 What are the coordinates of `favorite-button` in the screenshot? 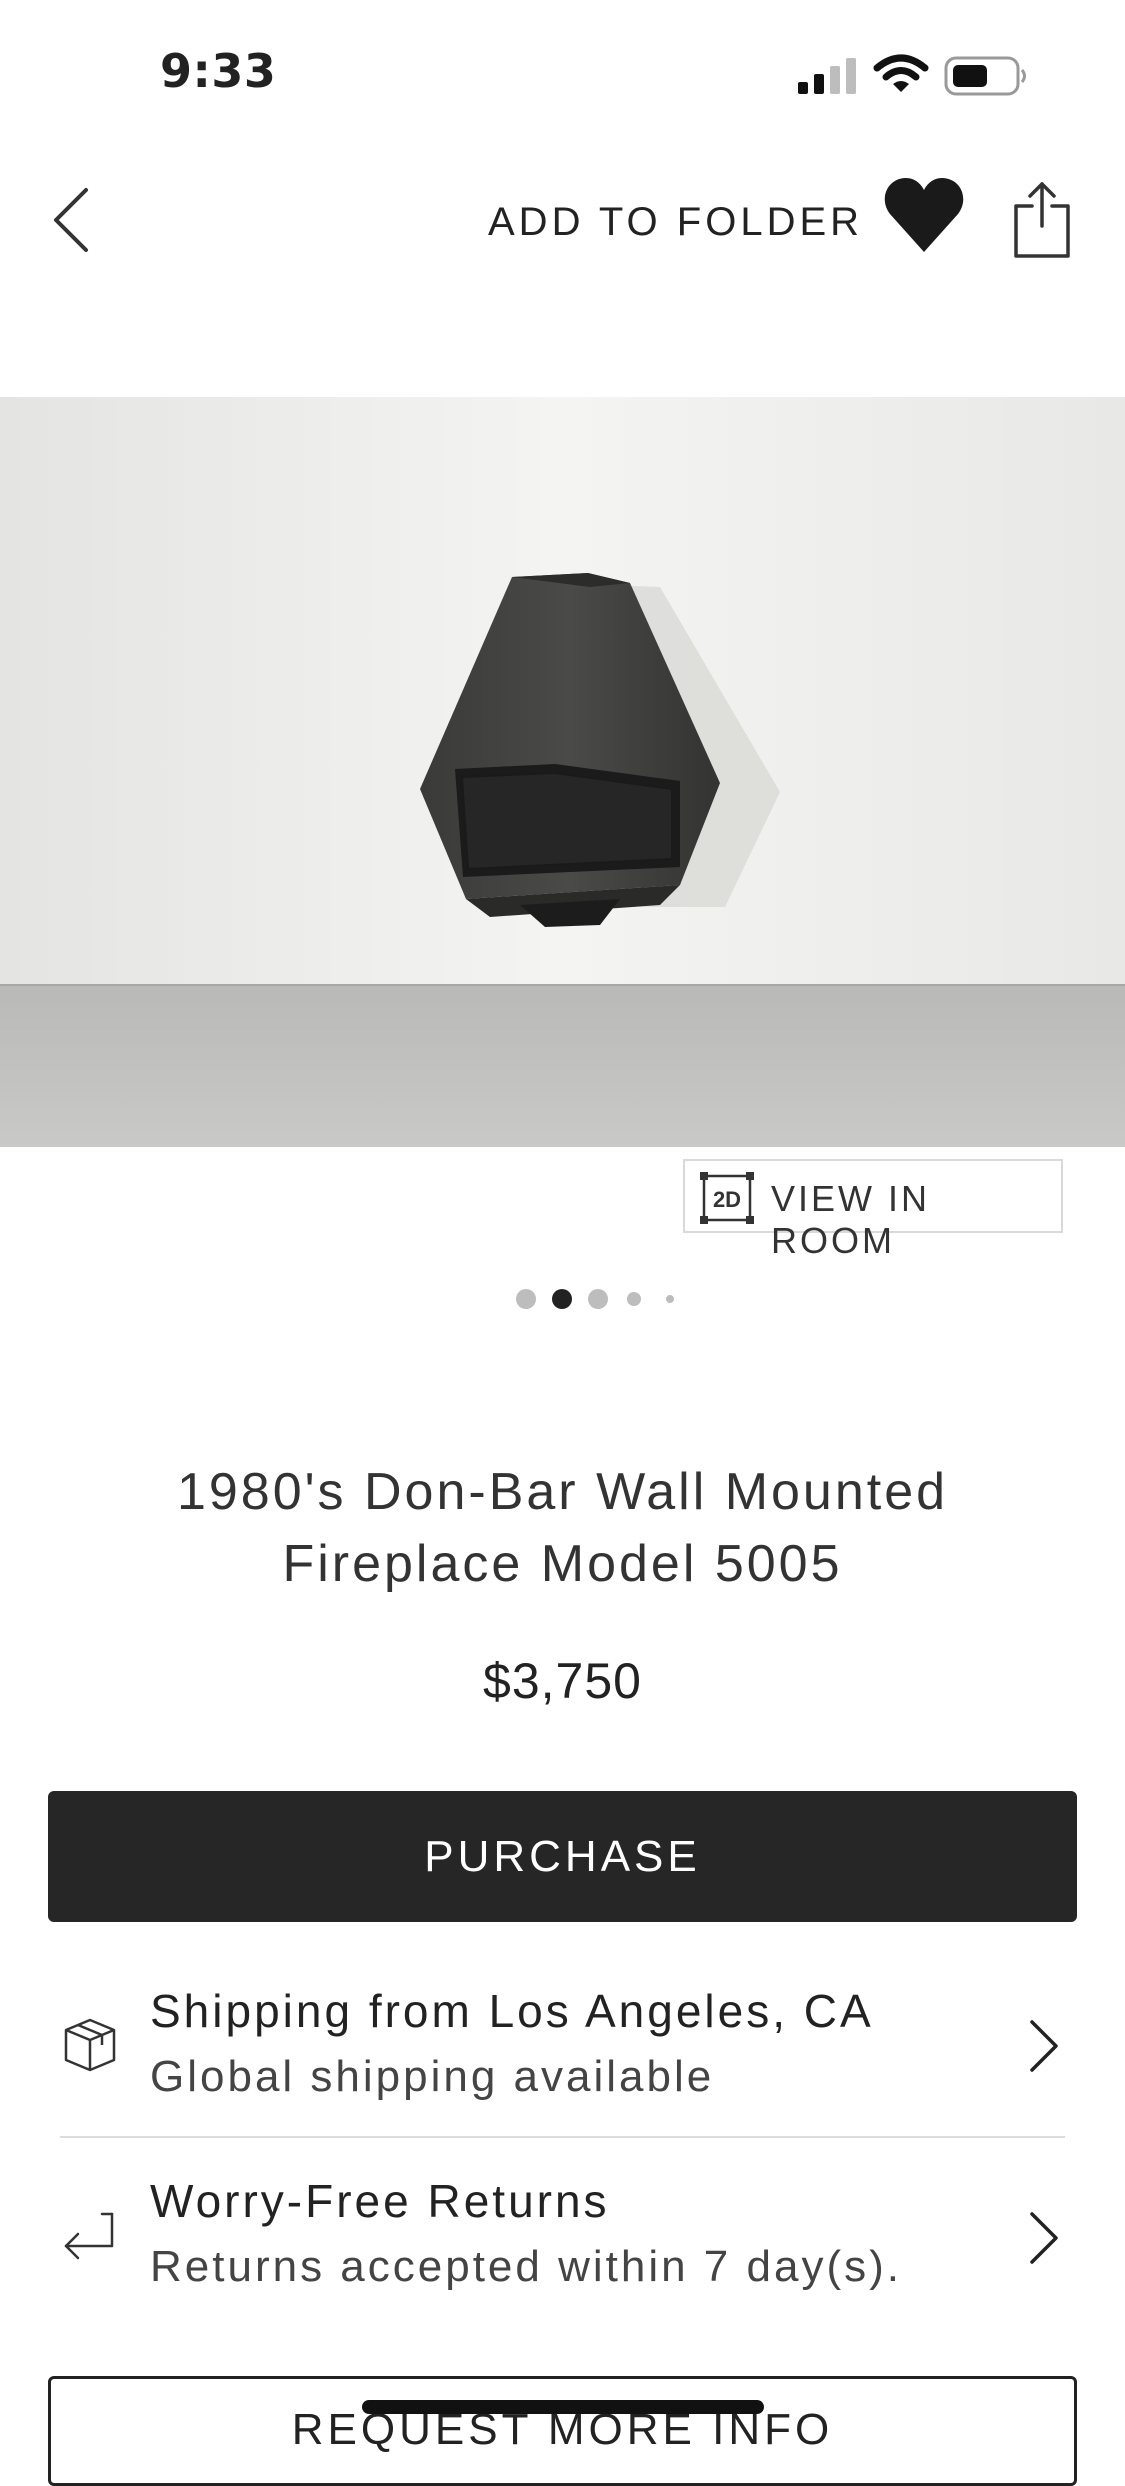 It's located at (924, 216).